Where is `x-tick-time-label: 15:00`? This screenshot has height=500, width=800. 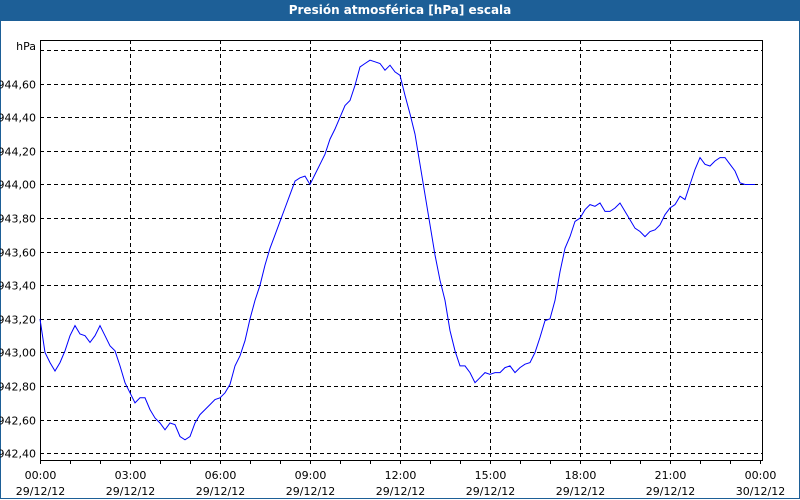
x-tick-time-label: 15:00 is located at coordinates (491, 475).